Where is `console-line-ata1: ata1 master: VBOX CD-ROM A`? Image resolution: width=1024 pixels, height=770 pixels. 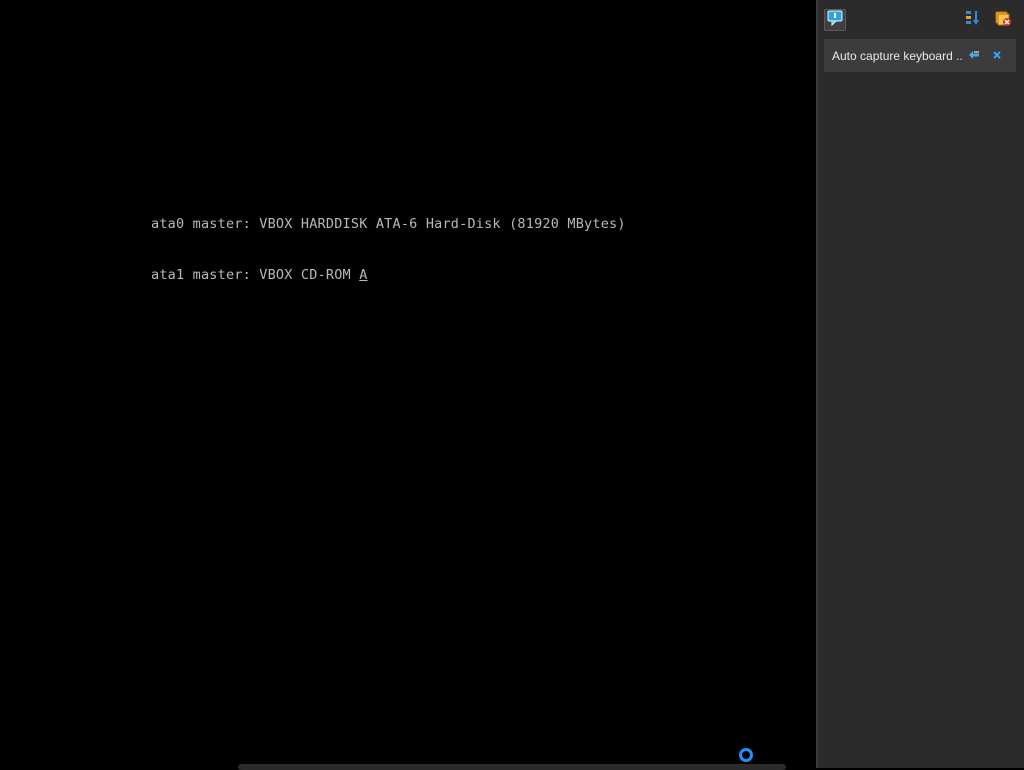
console-line-ata1: ata1 master: VBOX CD-ROM A is located at coordinates (388, 275).